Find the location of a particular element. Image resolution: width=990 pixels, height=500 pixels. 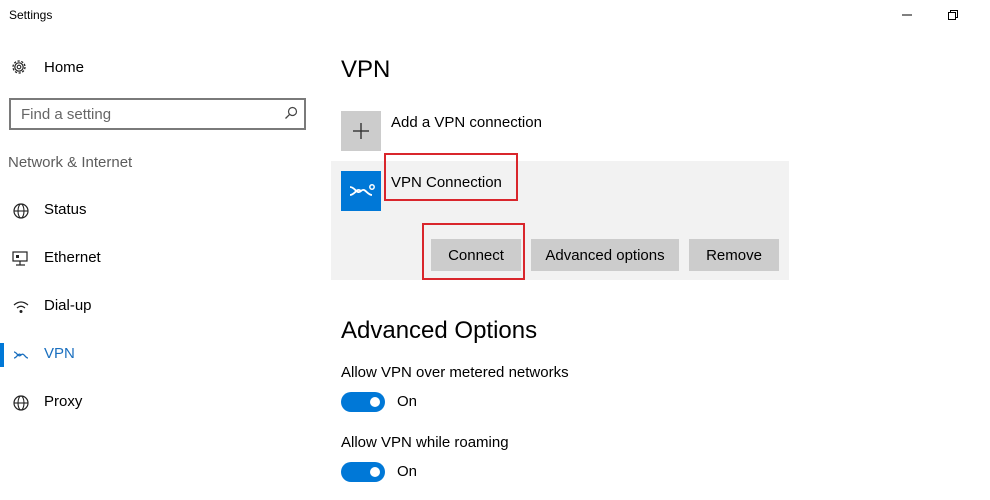

dialup-icon is located at coordinates (21, 307).